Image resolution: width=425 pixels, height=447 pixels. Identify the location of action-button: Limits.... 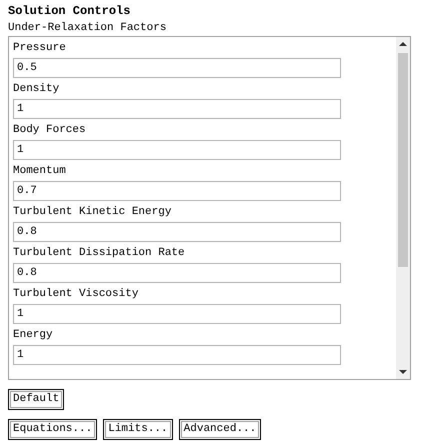
(138, 429).